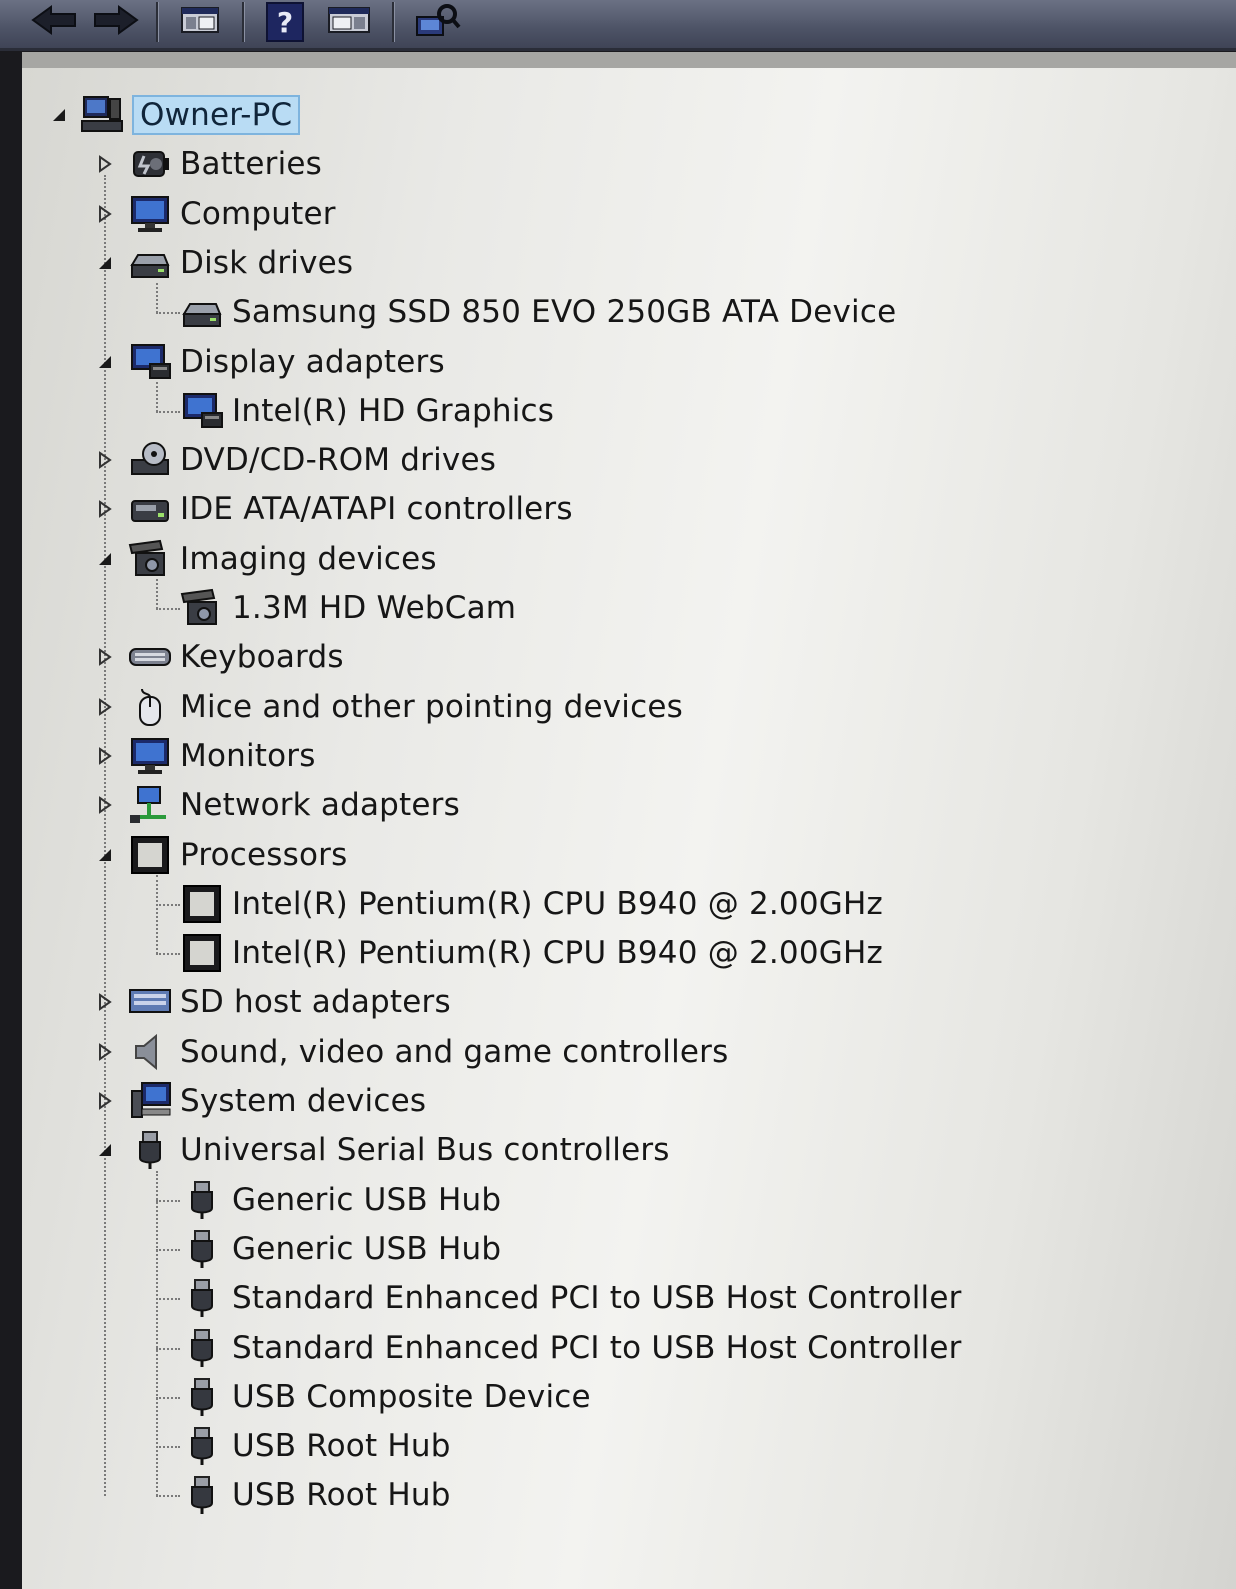  Describe the element at coordinates (537, 312) in the screenshot. I see `tree-device-item: Samsung SSD 850 EVO 250GB ATA Device` at that location.